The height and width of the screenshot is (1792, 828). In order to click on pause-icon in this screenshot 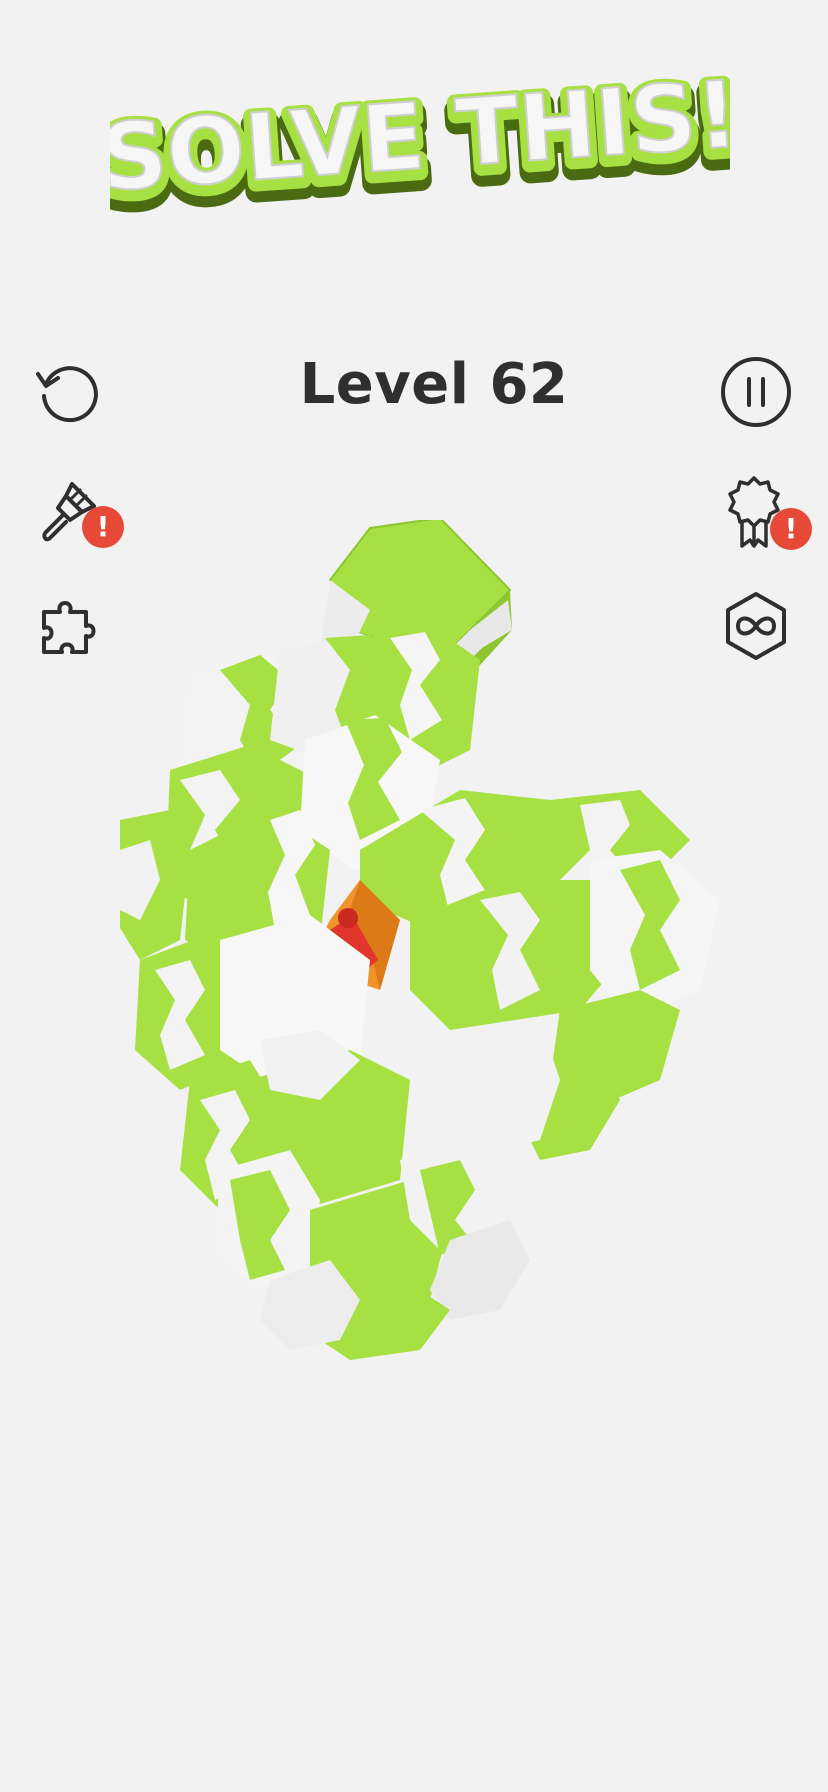, I will do `click(756, 392)`.